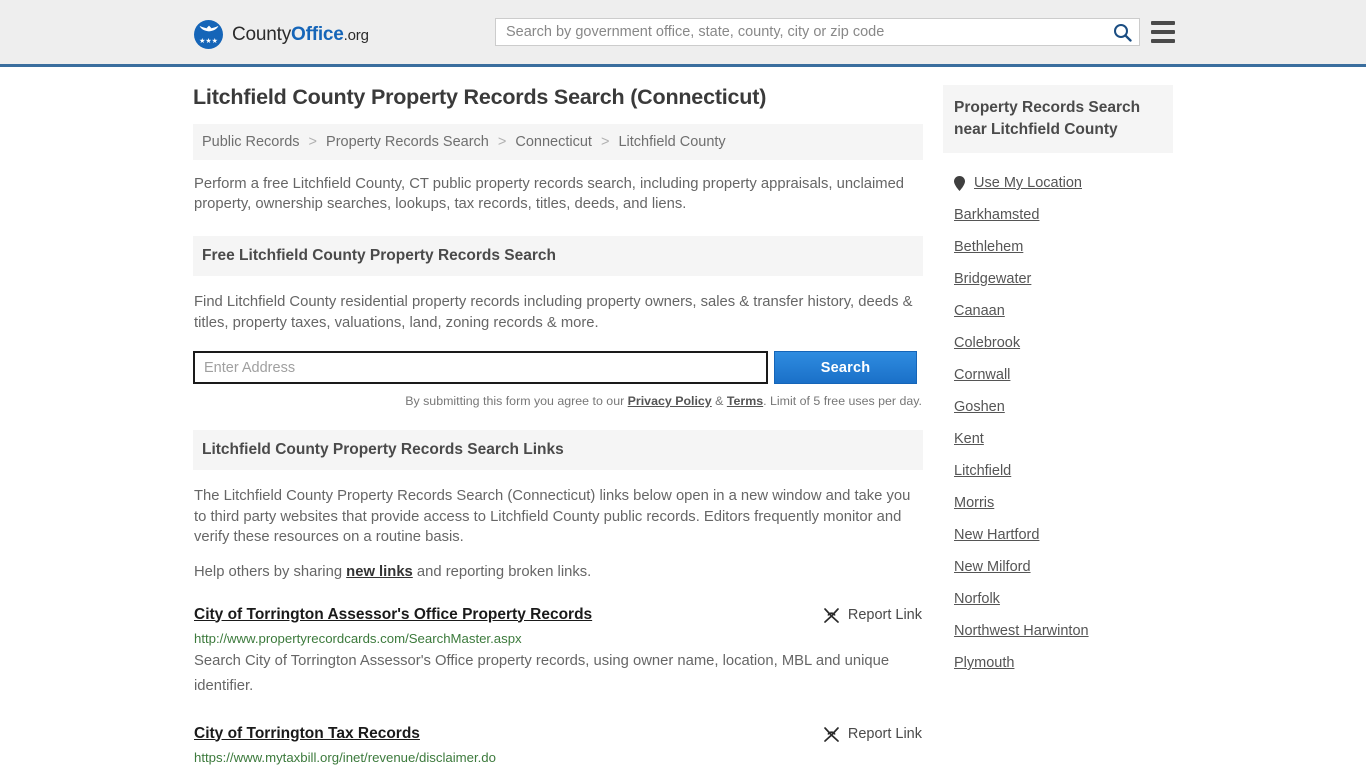  I want to click on sidebar-item-plymouth: Plymouth, so click(1058, 663).